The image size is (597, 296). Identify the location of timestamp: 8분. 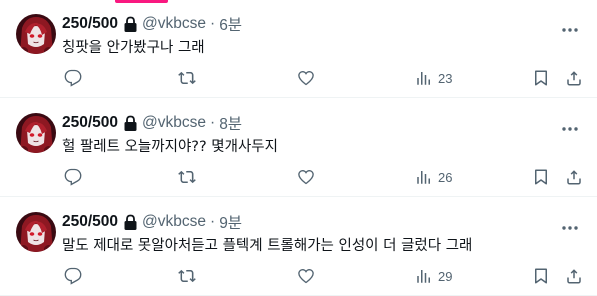
(230, 123).